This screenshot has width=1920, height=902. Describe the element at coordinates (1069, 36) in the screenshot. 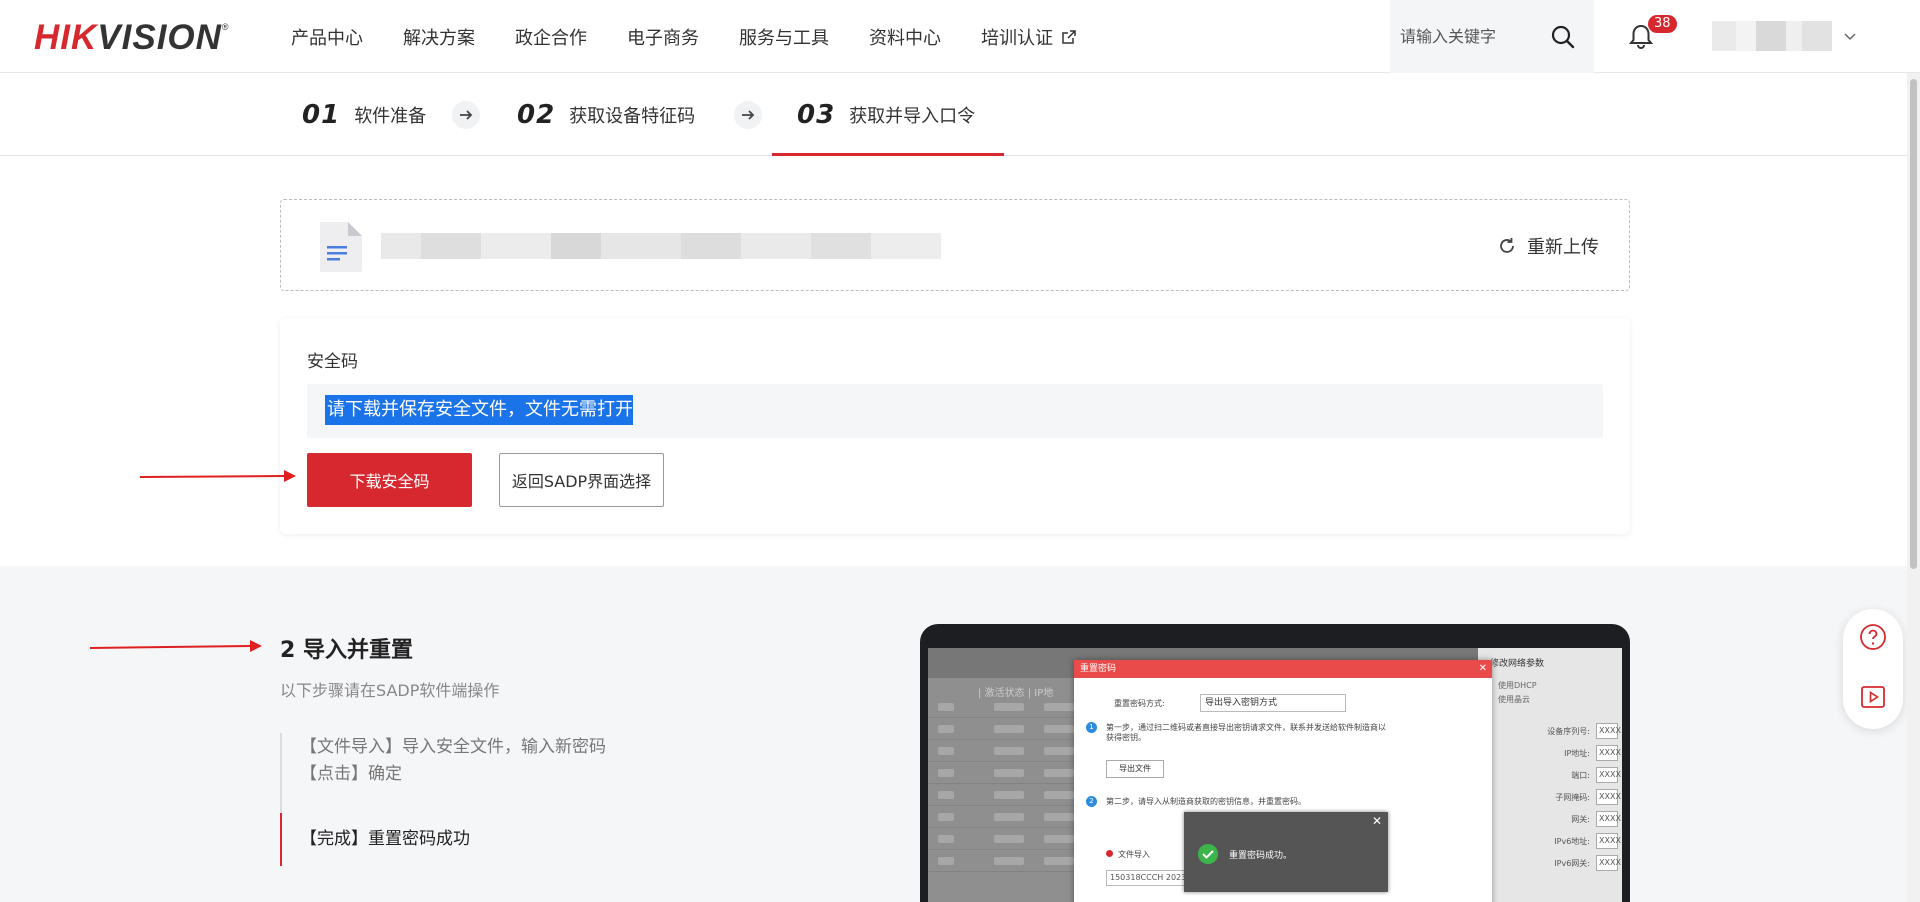

I see `external-link-icon` at that location.